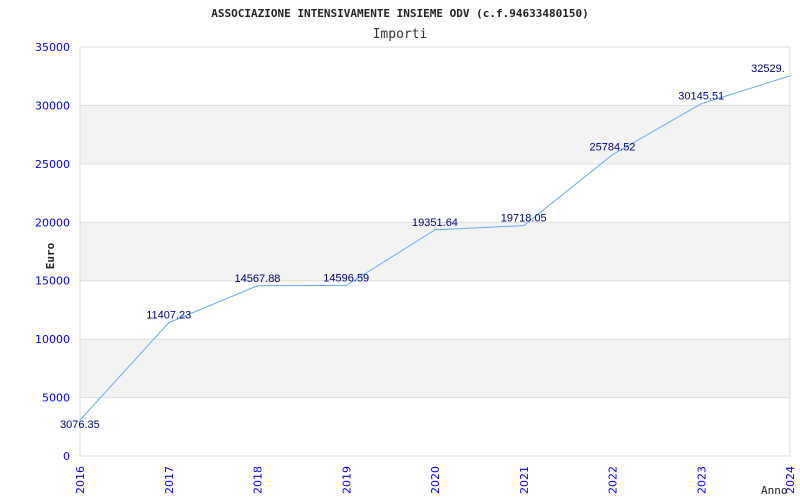  I want to click on data-label: 25784.52, so click(613, 148).